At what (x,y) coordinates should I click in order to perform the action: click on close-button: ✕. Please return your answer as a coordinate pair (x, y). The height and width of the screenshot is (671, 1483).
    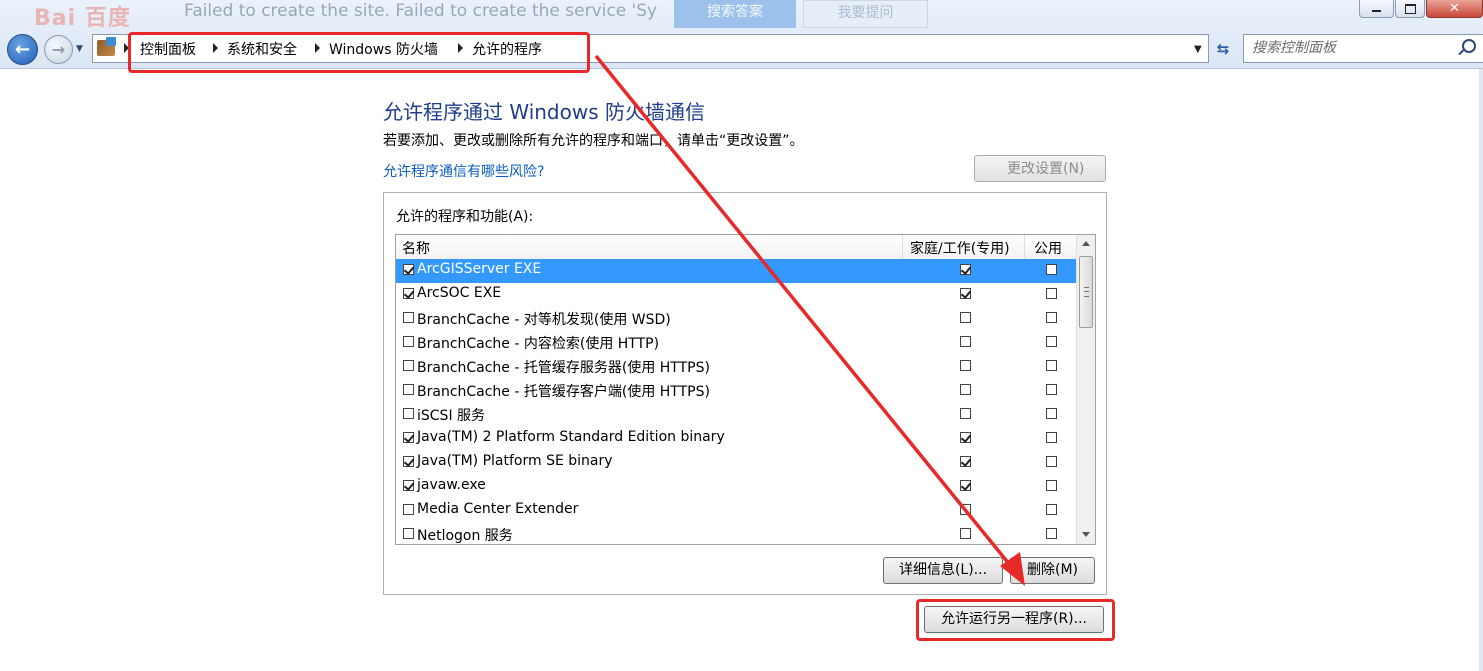
    Looking at the image, I should click on (1454, 9).